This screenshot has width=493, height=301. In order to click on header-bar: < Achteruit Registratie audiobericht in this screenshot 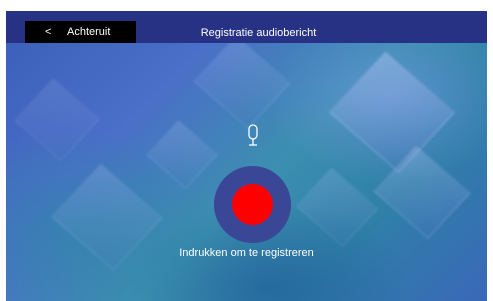, I will do `click(246, 27)`.